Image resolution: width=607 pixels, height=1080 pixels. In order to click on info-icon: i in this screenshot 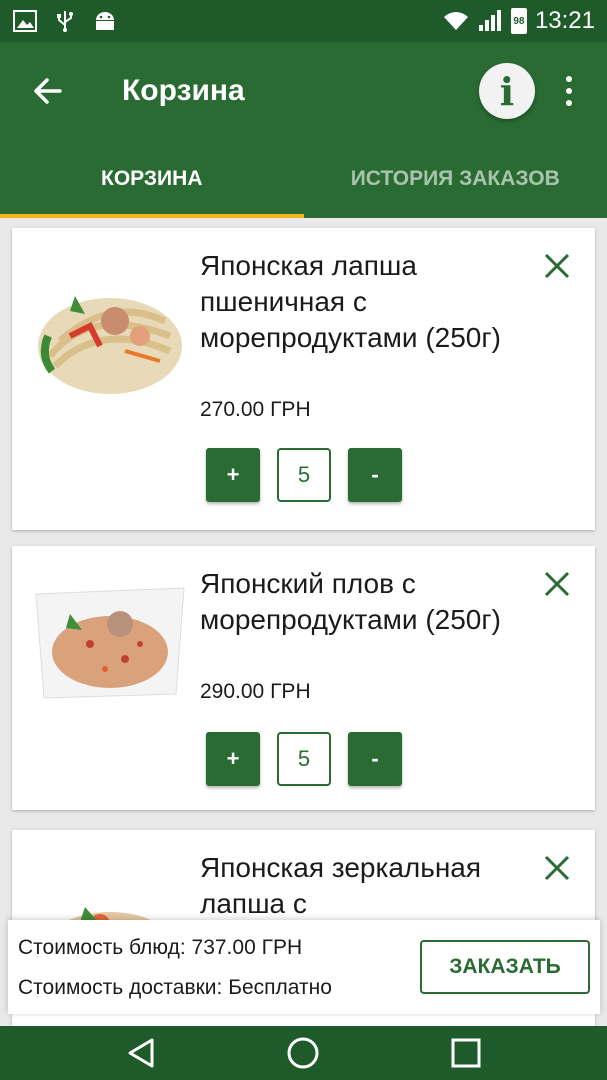, I will do `click(507, 91)`.